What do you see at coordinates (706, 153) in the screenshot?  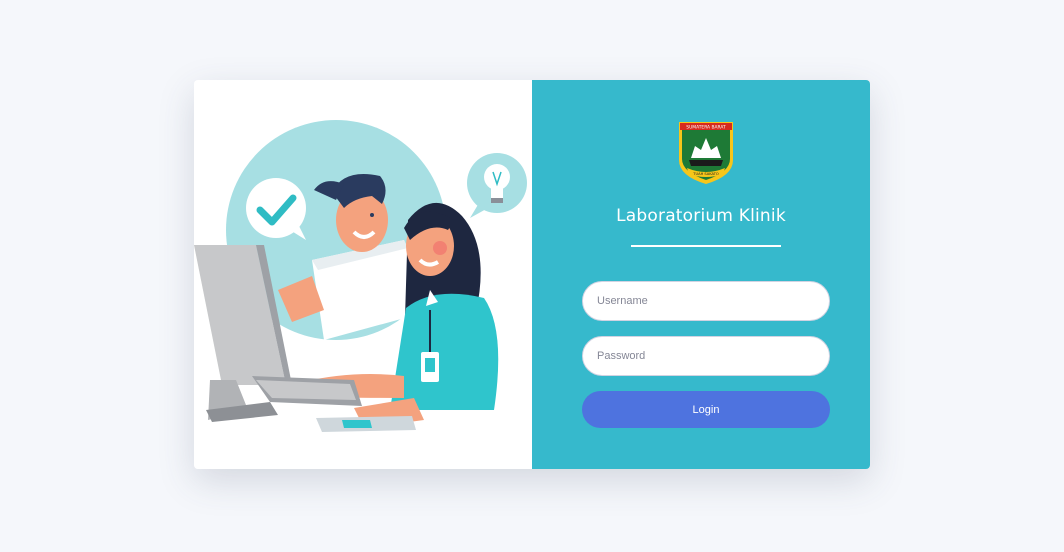 I see `sumatera-barat-logo: SUMATERA BARAT TUAH SAKATO` at bounding box center [706, 153].